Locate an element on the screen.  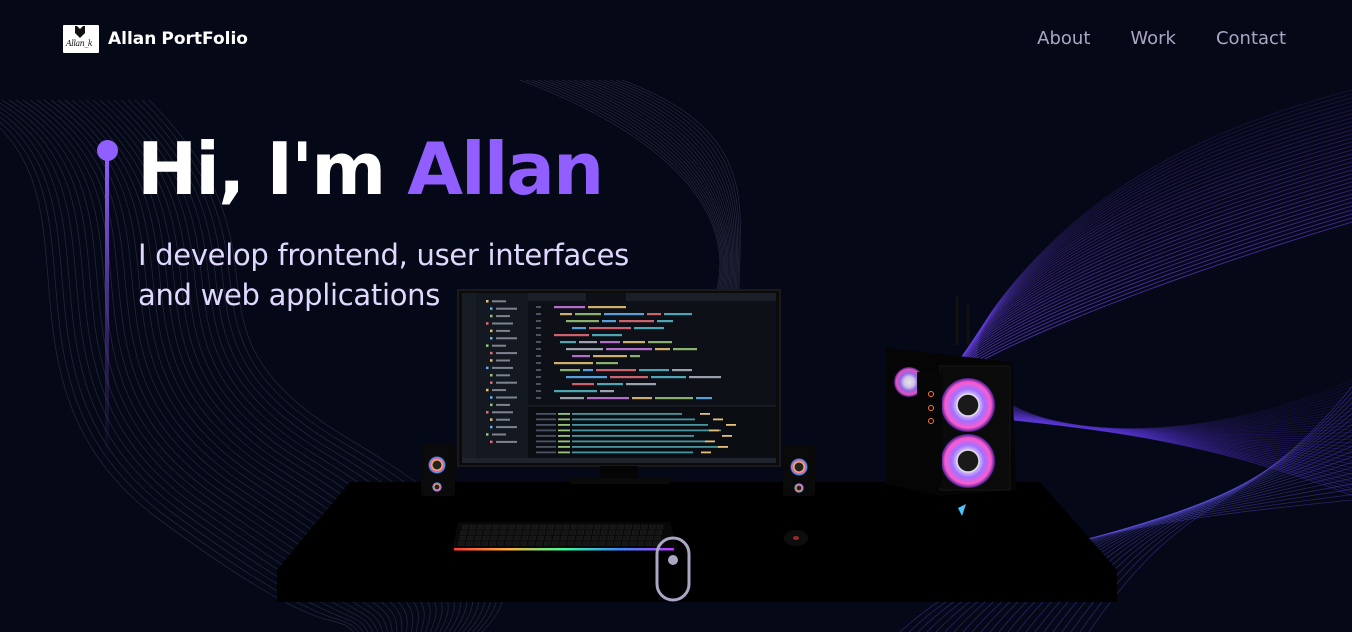
pc-tower is located at coordinates (951, 406).